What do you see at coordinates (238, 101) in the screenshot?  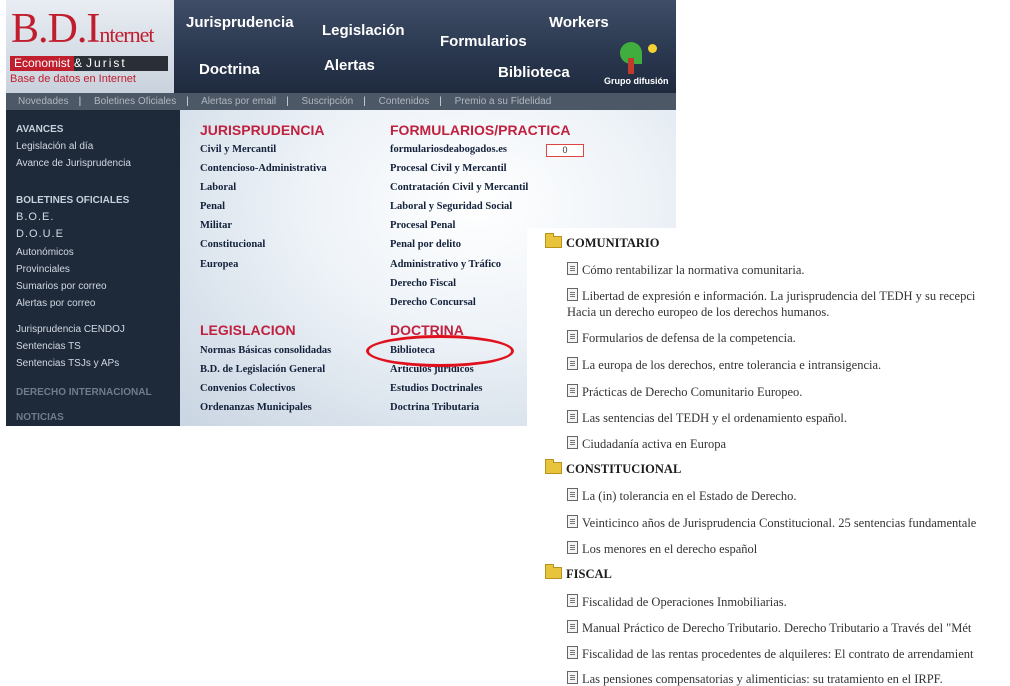 I see `subnav-alertas: Alertas por email` at bounding box center [238, 101].